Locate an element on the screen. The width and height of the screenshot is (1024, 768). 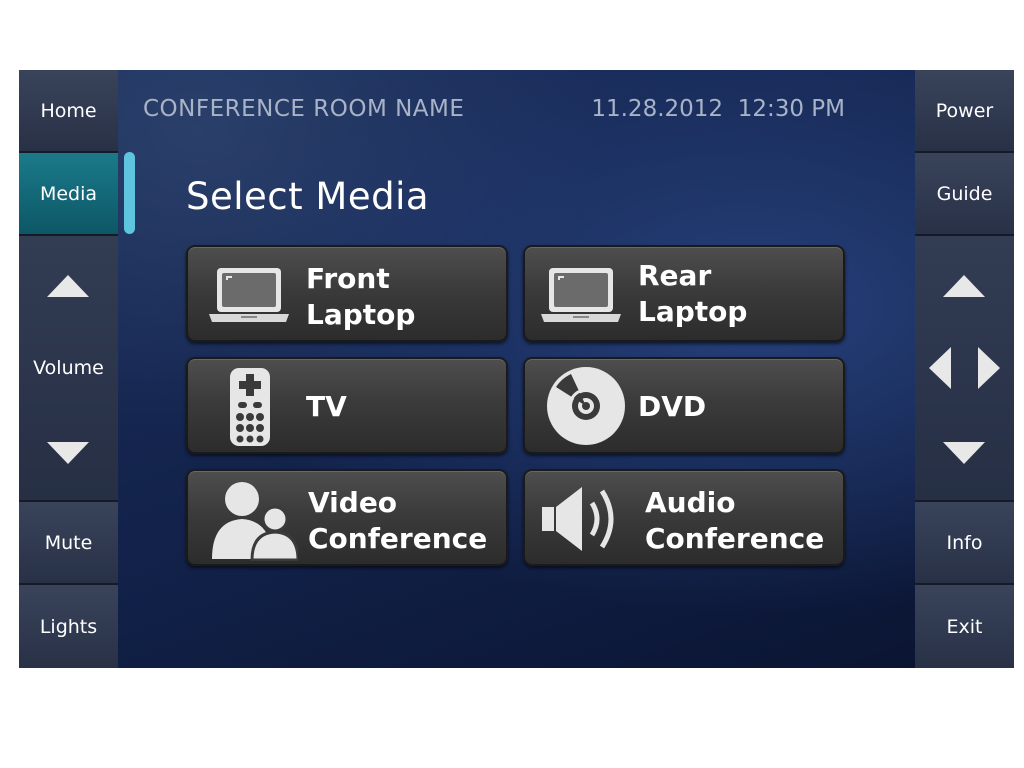
home-button: Home is located at coordinates (68, 111).